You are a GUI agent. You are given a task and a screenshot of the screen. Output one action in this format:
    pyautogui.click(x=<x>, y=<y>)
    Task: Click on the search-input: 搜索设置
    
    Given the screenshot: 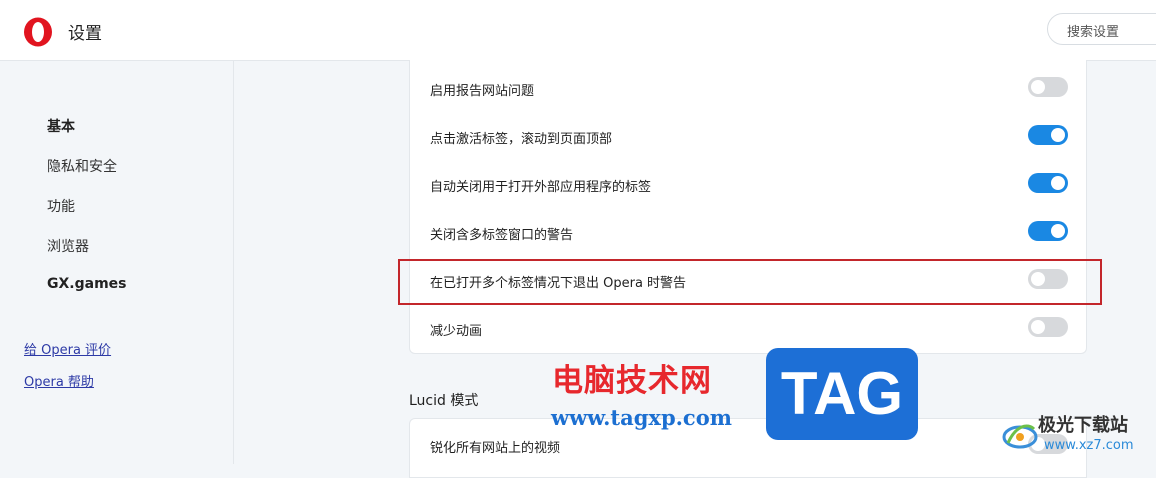 What is the action you would take?
    pyautogui.click(x=1101, y=29)
    